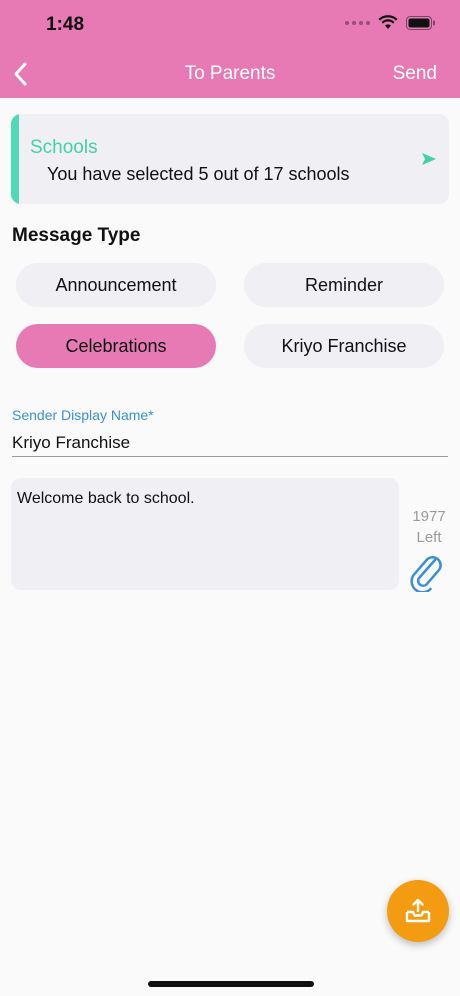  What do you see at coordinates (230, 49) in the screenshot?
I see `app-header: 1:48 To Parents Send` at bounding box center [230, 49].